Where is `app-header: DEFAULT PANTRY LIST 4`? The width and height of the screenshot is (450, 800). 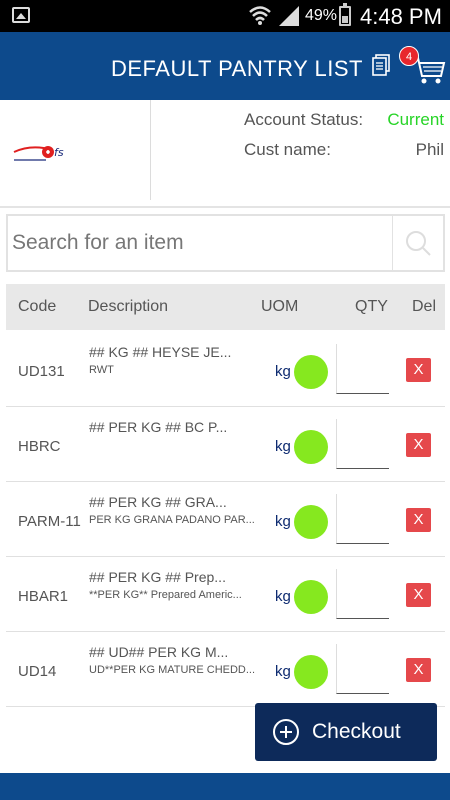 app-header: DEFAULT PANTRY LIST 4 is located at coordinates (225, 66).